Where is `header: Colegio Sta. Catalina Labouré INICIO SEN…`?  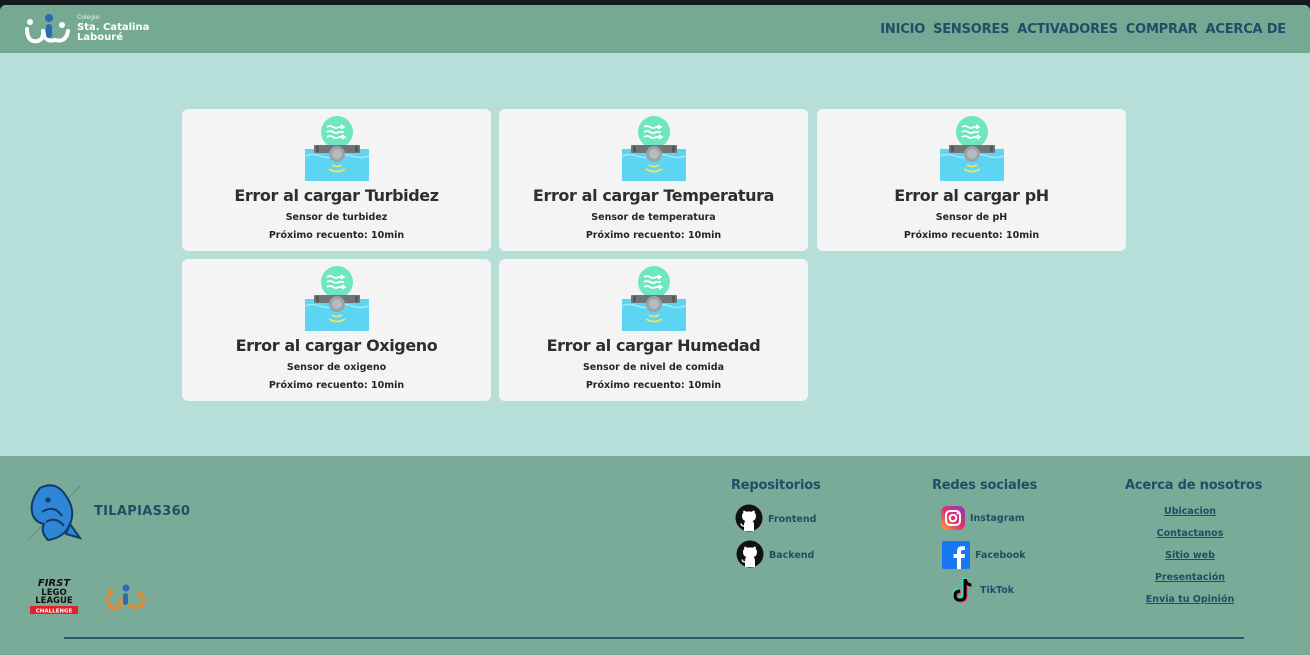 header: Colegio Sta. Catalina Labouré INICIO SEN… is located at coordinates (655, 29).